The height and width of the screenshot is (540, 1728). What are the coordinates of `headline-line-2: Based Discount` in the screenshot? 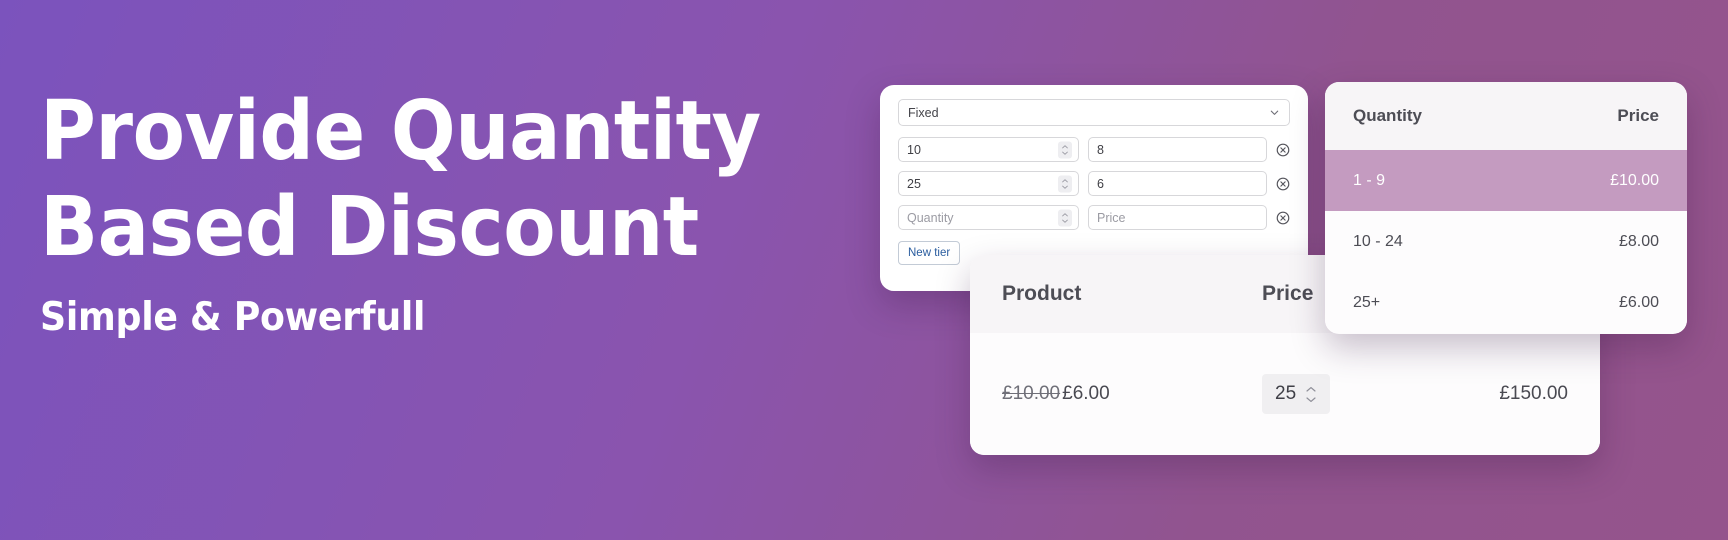 It's located at (369, 228).